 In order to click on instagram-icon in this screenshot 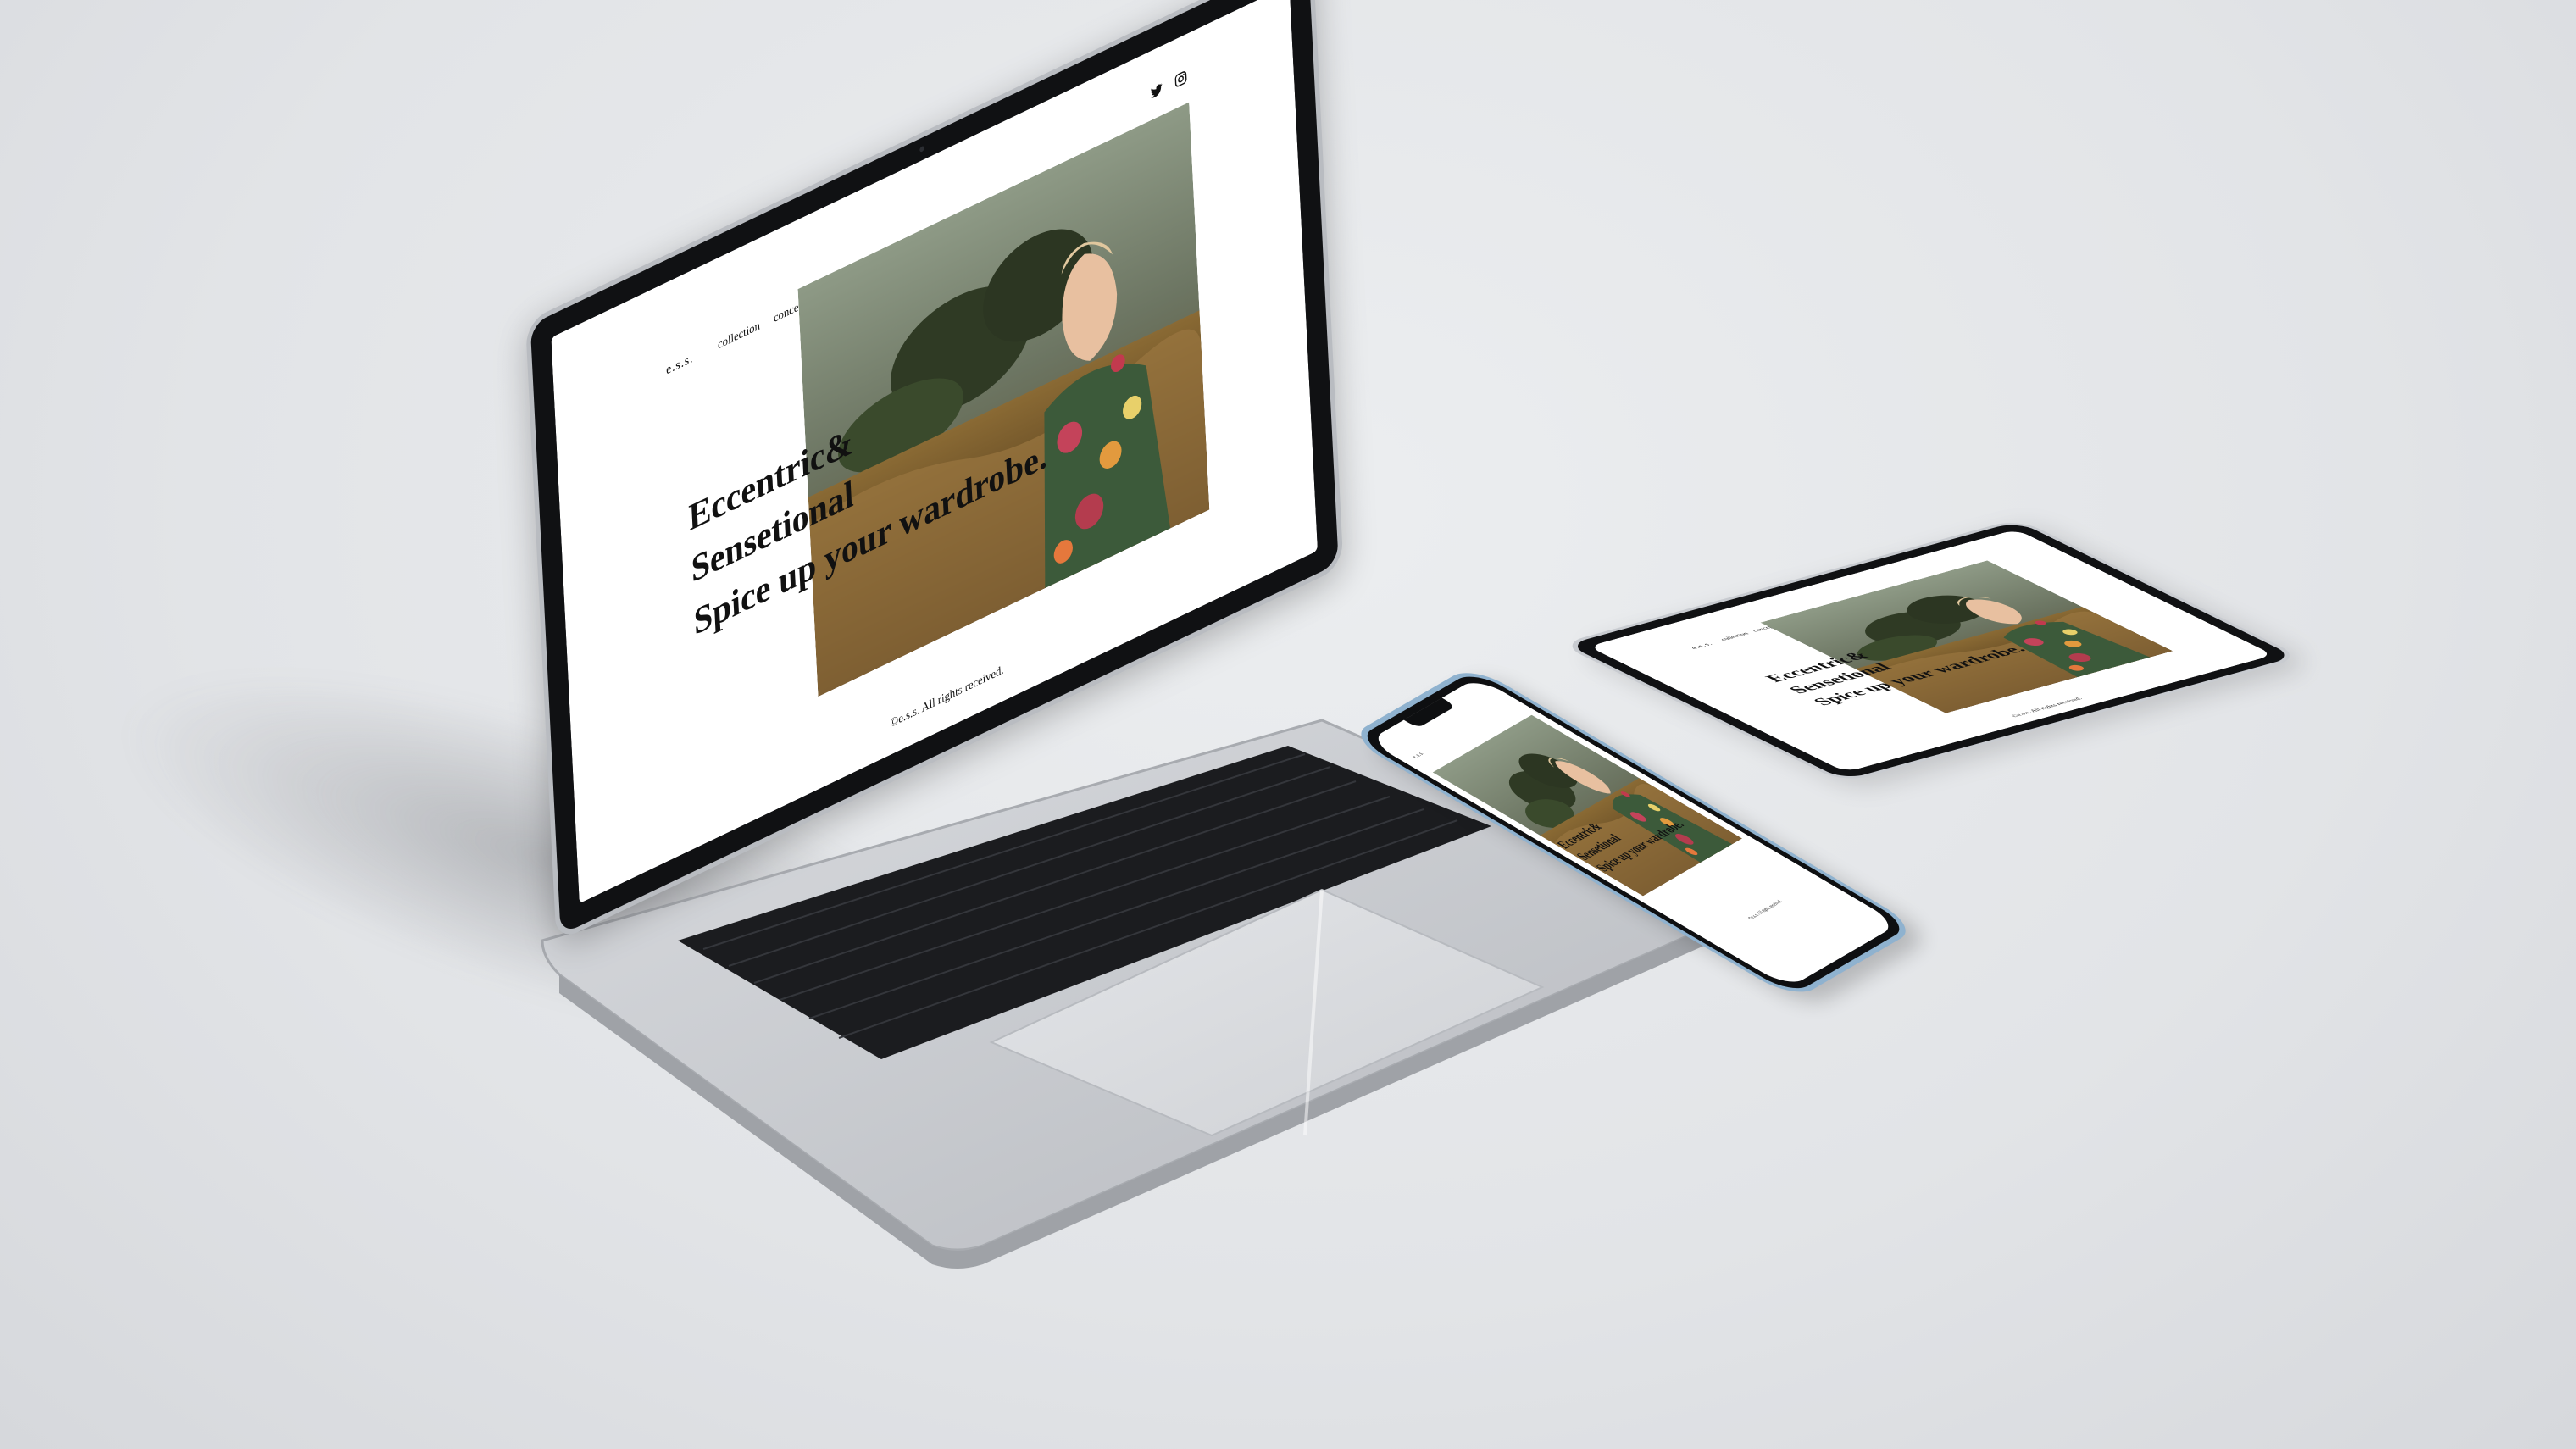, I will do `click(1181, 79)`.